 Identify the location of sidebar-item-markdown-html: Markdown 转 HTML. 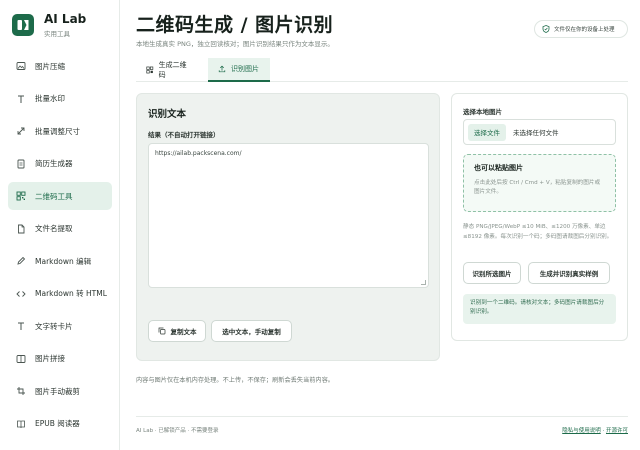
(60, 294).